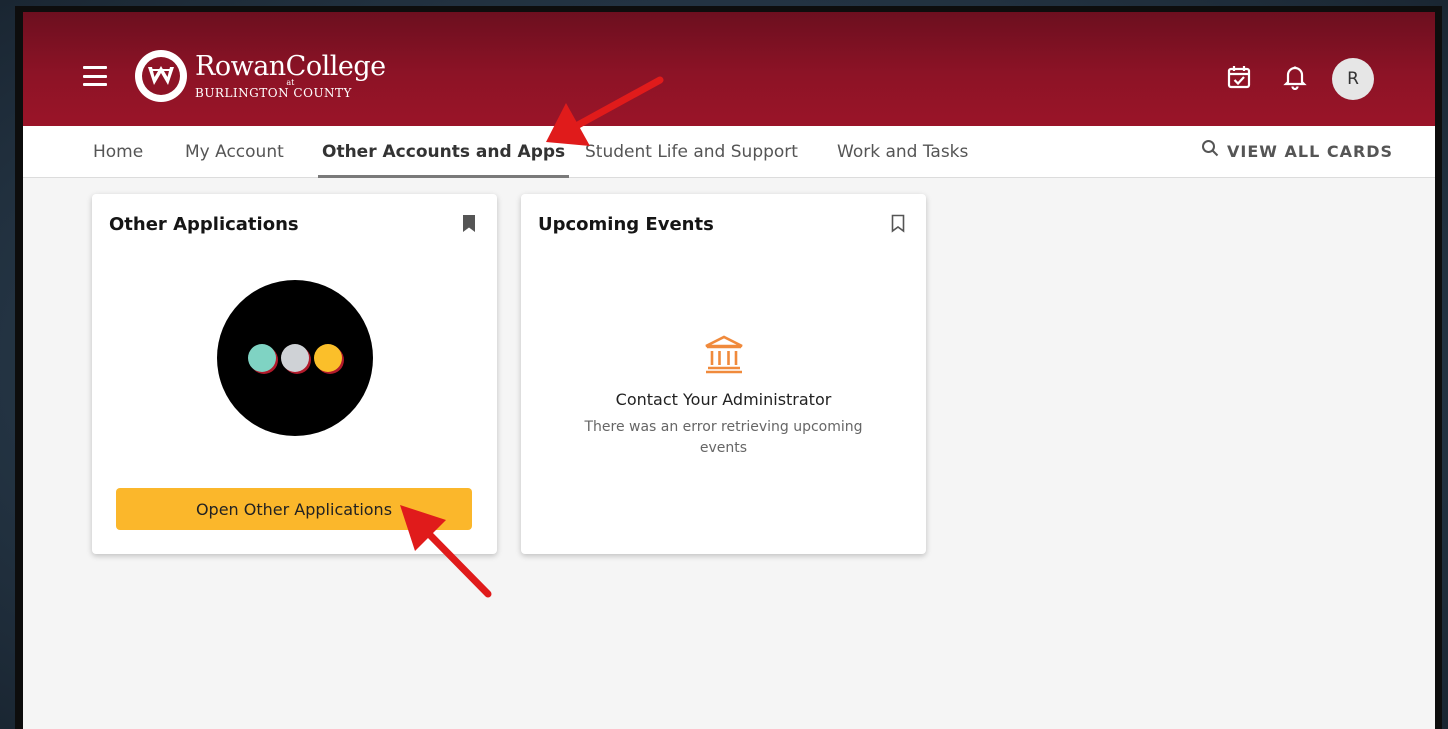 Image resolution: width=1448 pixels, height=729 pixels. Describe the element at coordinates (95, 76) in the screenshot. I see `hamburger-icon` at that location.